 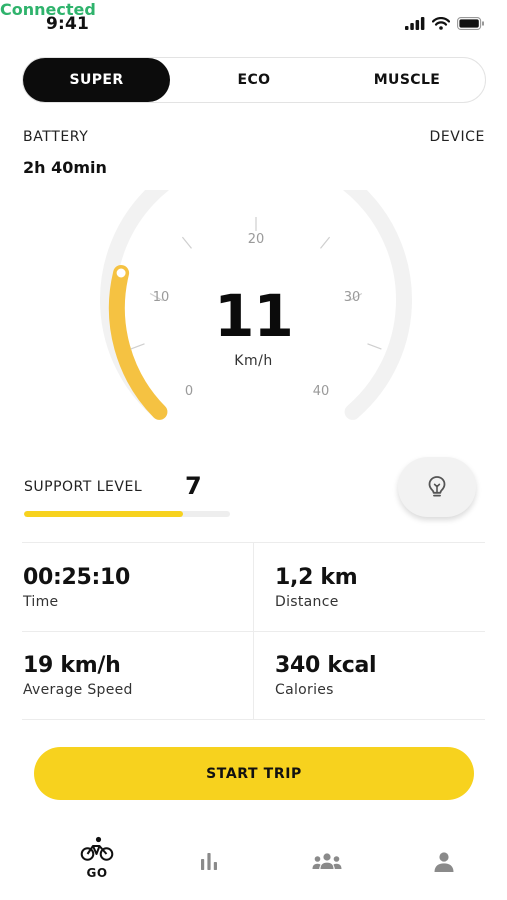 What do you see at coordinates (97, 848) in the screenshot?
I see `bicycle-icon` at bounding box center [97, 848].